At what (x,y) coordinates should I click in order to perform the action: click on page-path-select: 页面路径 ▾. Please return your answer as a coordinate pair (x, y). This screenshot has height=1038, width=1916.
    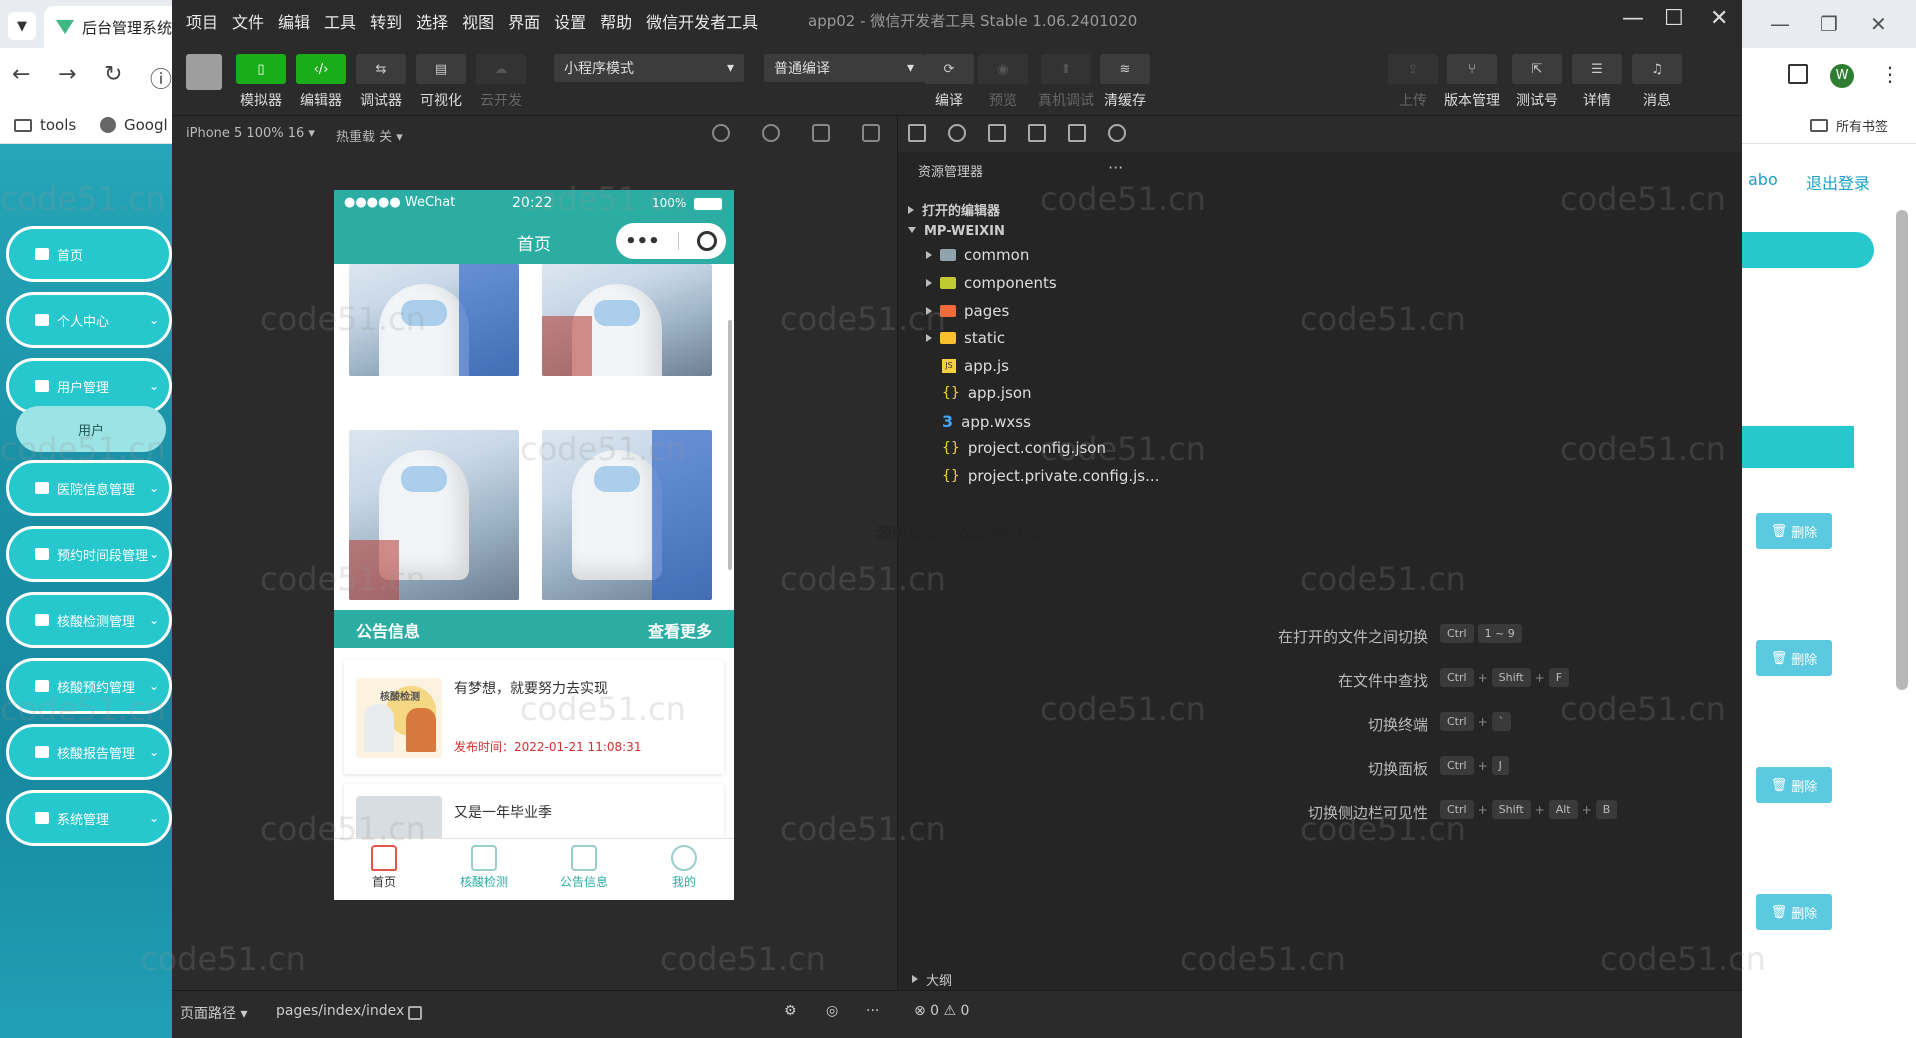
    Looking at the image, I should click on (213, 1013).